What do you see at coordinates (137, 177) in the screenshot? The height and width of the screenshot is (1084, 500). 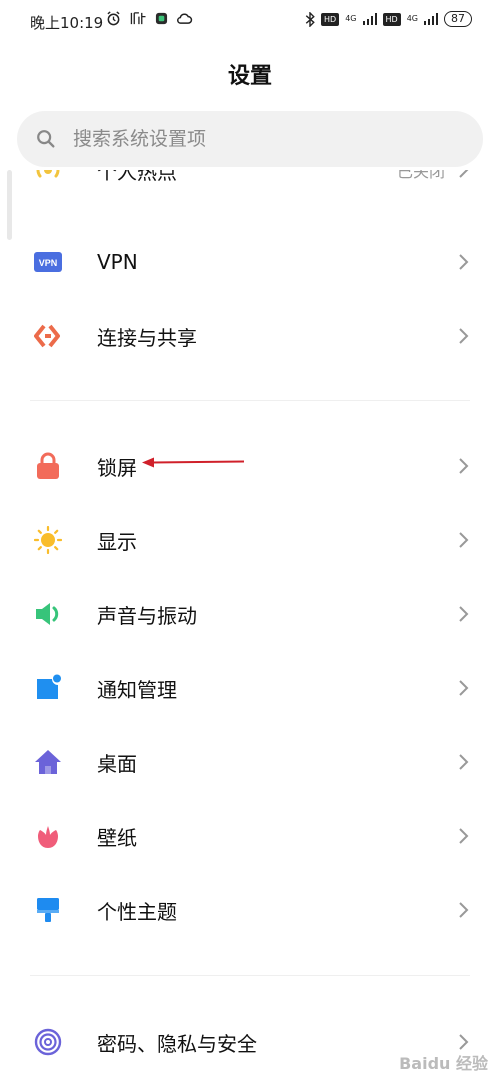 I see `settings-item-label: 个人热点` at bounding box center [137, 177].